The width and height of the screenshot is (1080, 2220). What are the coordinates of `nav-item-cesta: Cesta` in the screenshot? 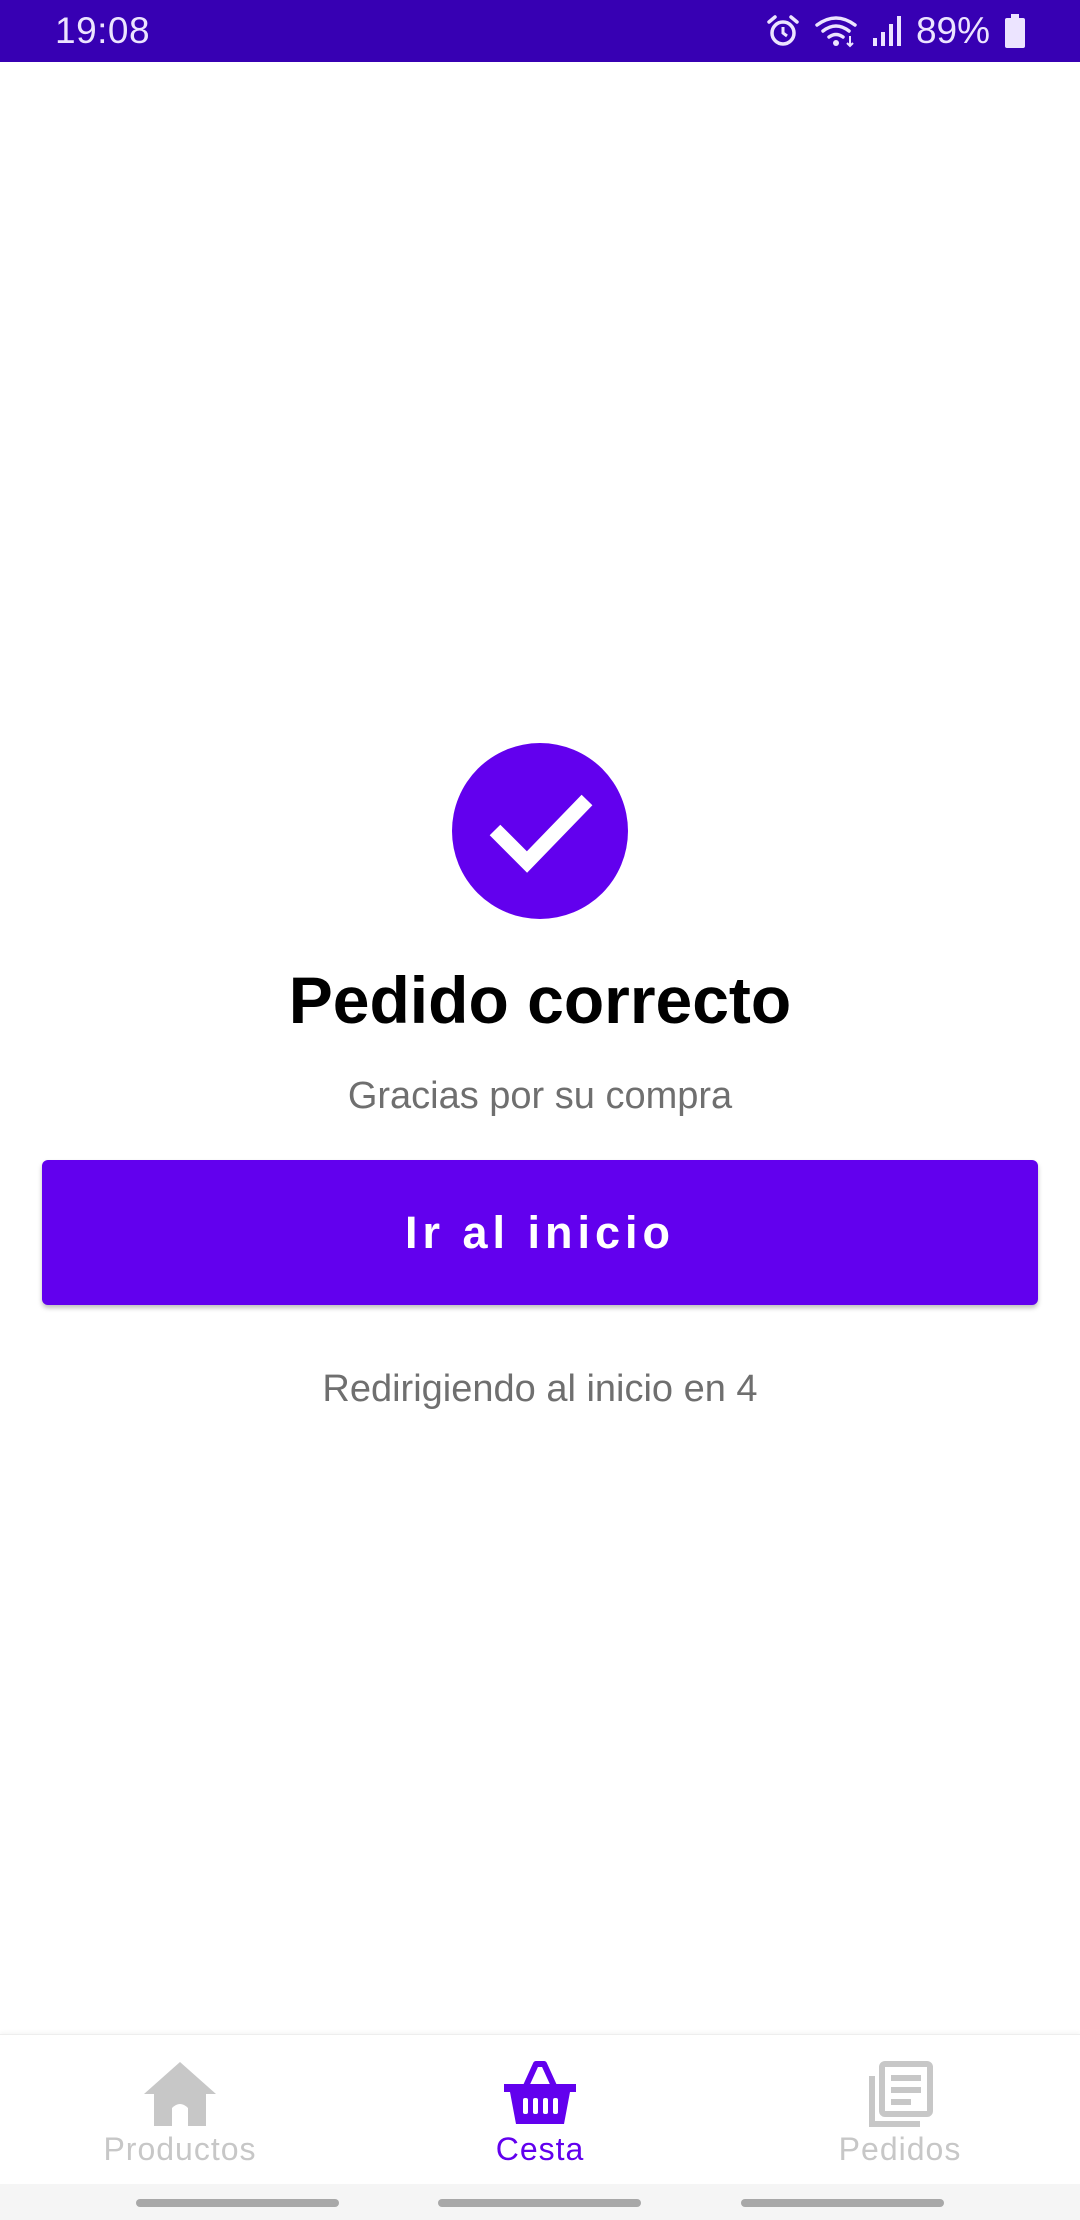 It's located at (540, 2110).